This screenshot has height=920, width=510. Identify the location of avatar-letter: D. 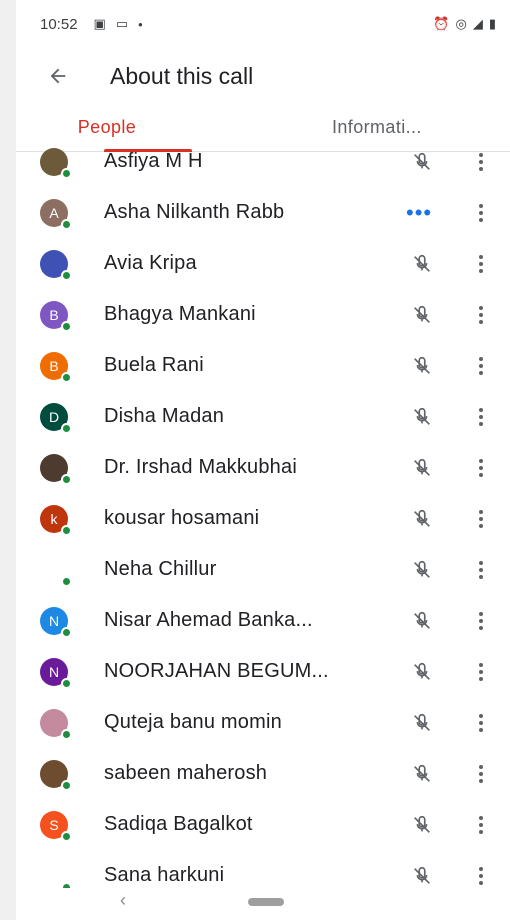
(54, 416).